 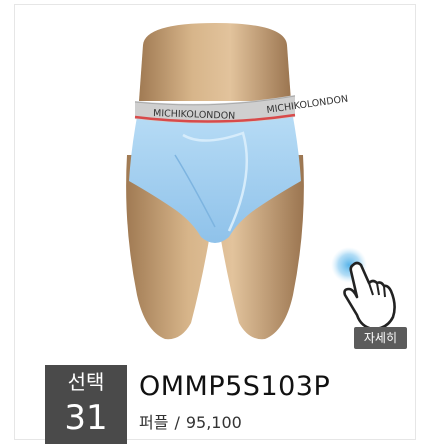 I want to click on pointing-hand-icon, so click(x=369, y=296).